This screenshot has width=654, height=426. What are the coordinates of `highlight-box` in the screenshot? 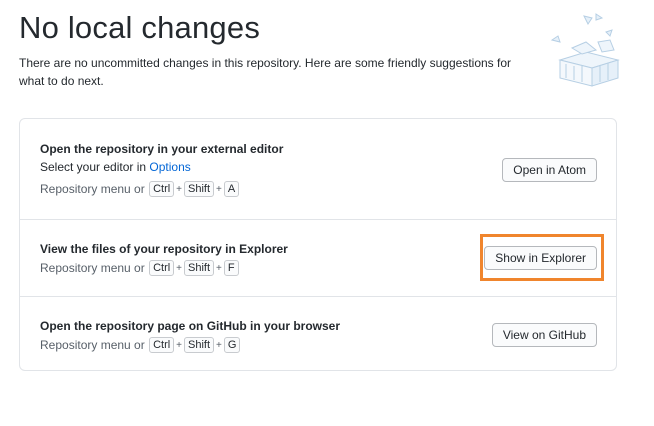 It's located at (542, 257).